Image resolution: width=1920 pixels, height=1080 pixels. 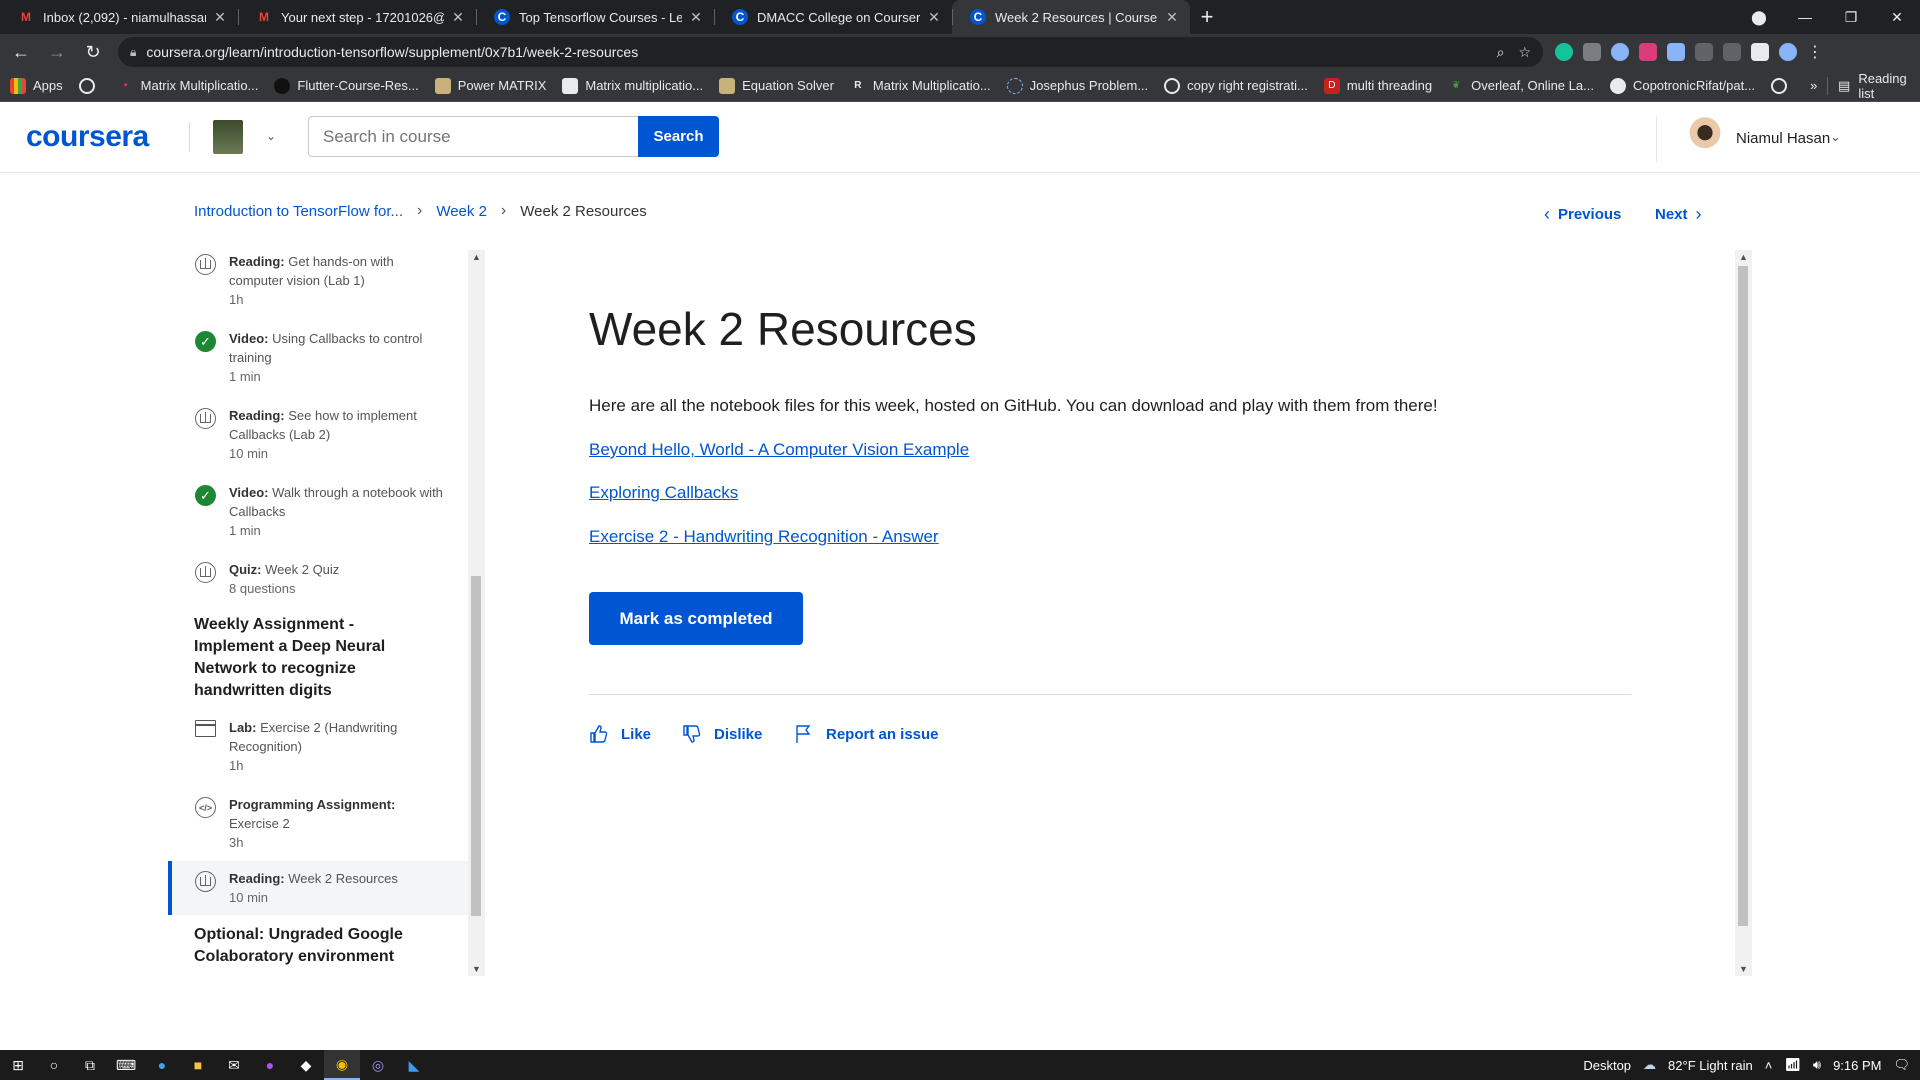 I want to click on profile-menu-icon: ⬤, so click(x=1759, y=17).